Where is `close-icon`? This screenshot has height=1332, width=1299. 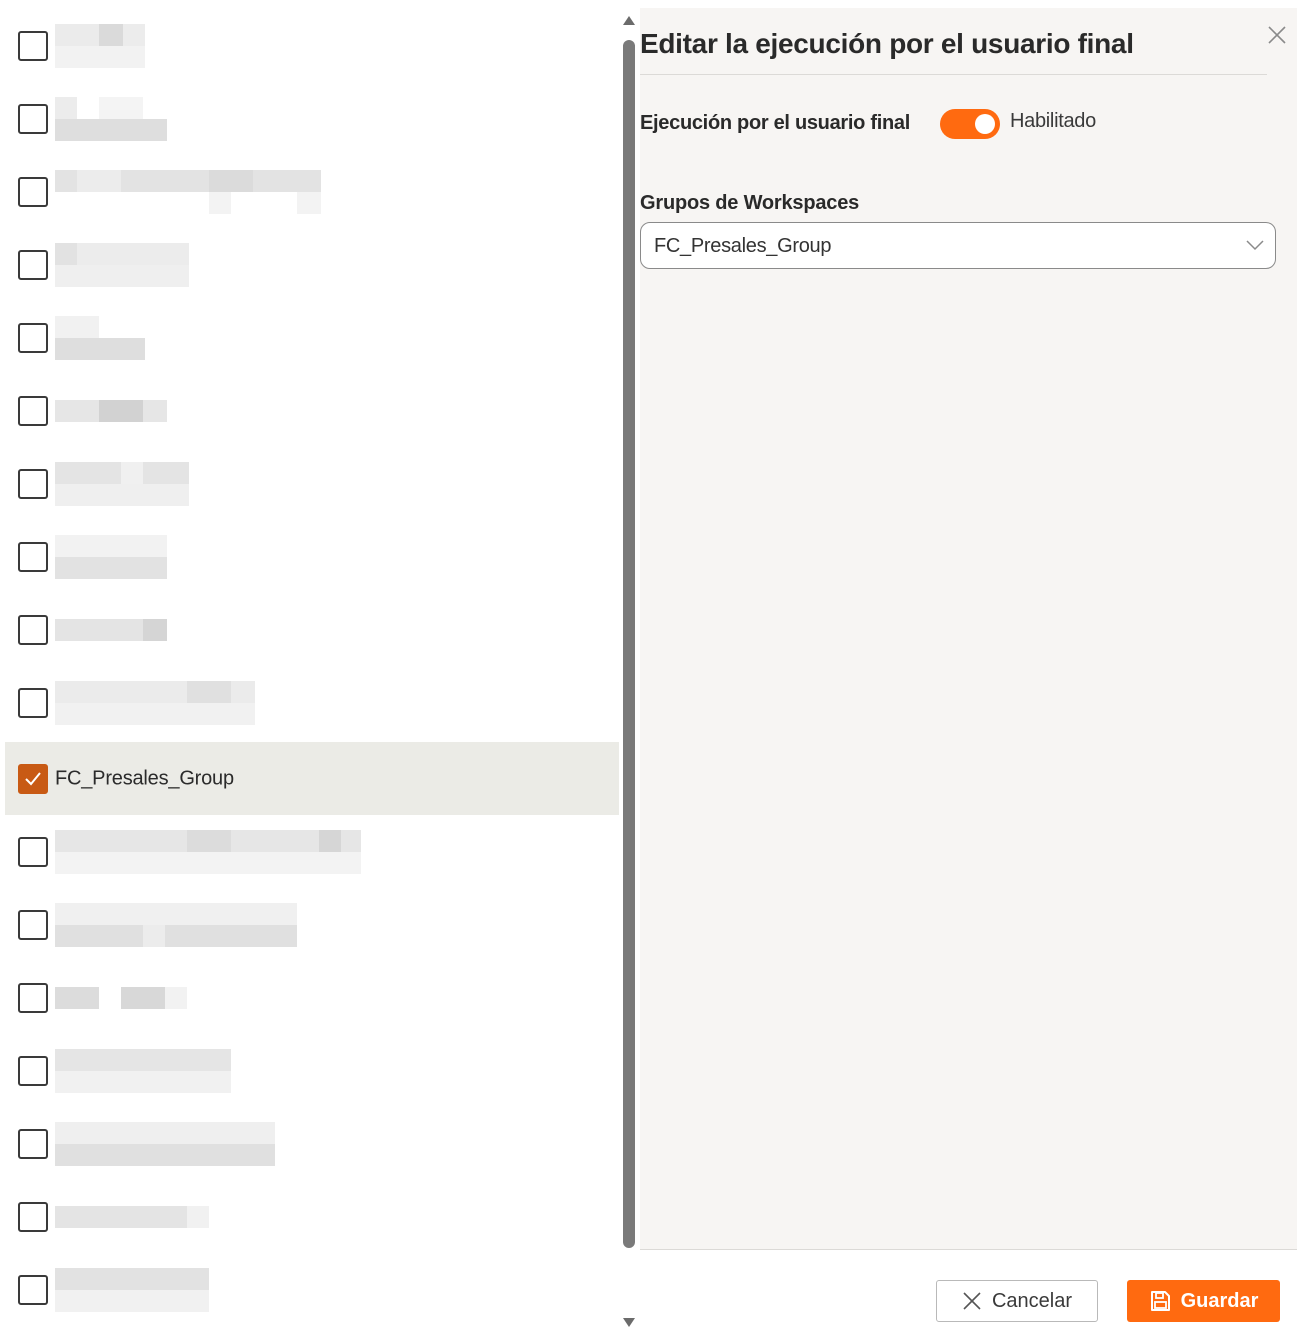 close-icon is located at coordinates (1277, 35).